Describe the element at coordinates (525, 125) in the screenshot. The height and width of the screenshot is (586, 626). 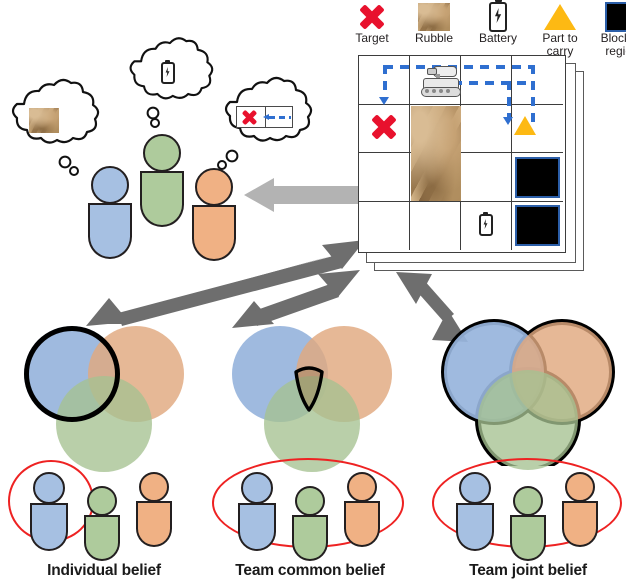
I see `map-part-to-carry-icon` at that location.